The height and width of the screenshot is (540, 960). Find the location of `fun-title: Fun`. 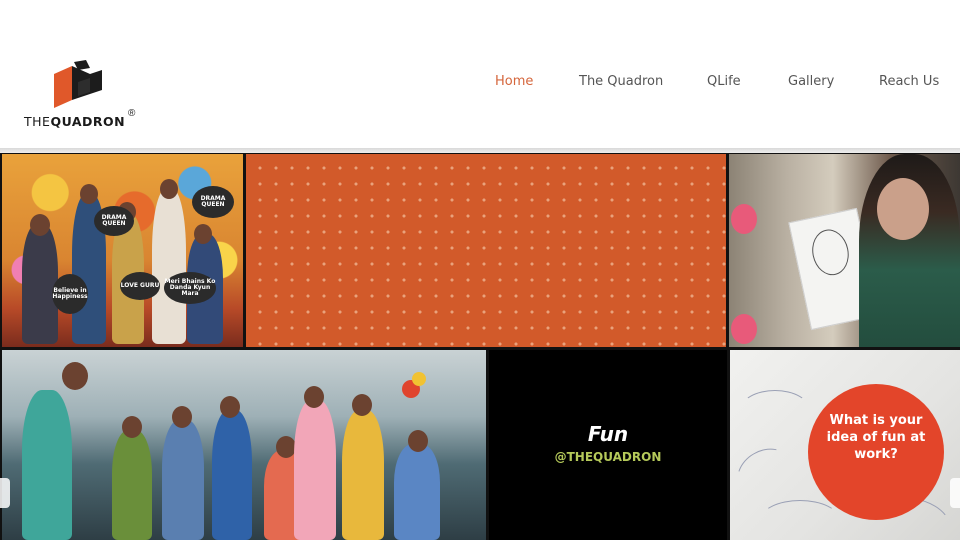

fun-title: Fun is located at coordinates (608, 434).